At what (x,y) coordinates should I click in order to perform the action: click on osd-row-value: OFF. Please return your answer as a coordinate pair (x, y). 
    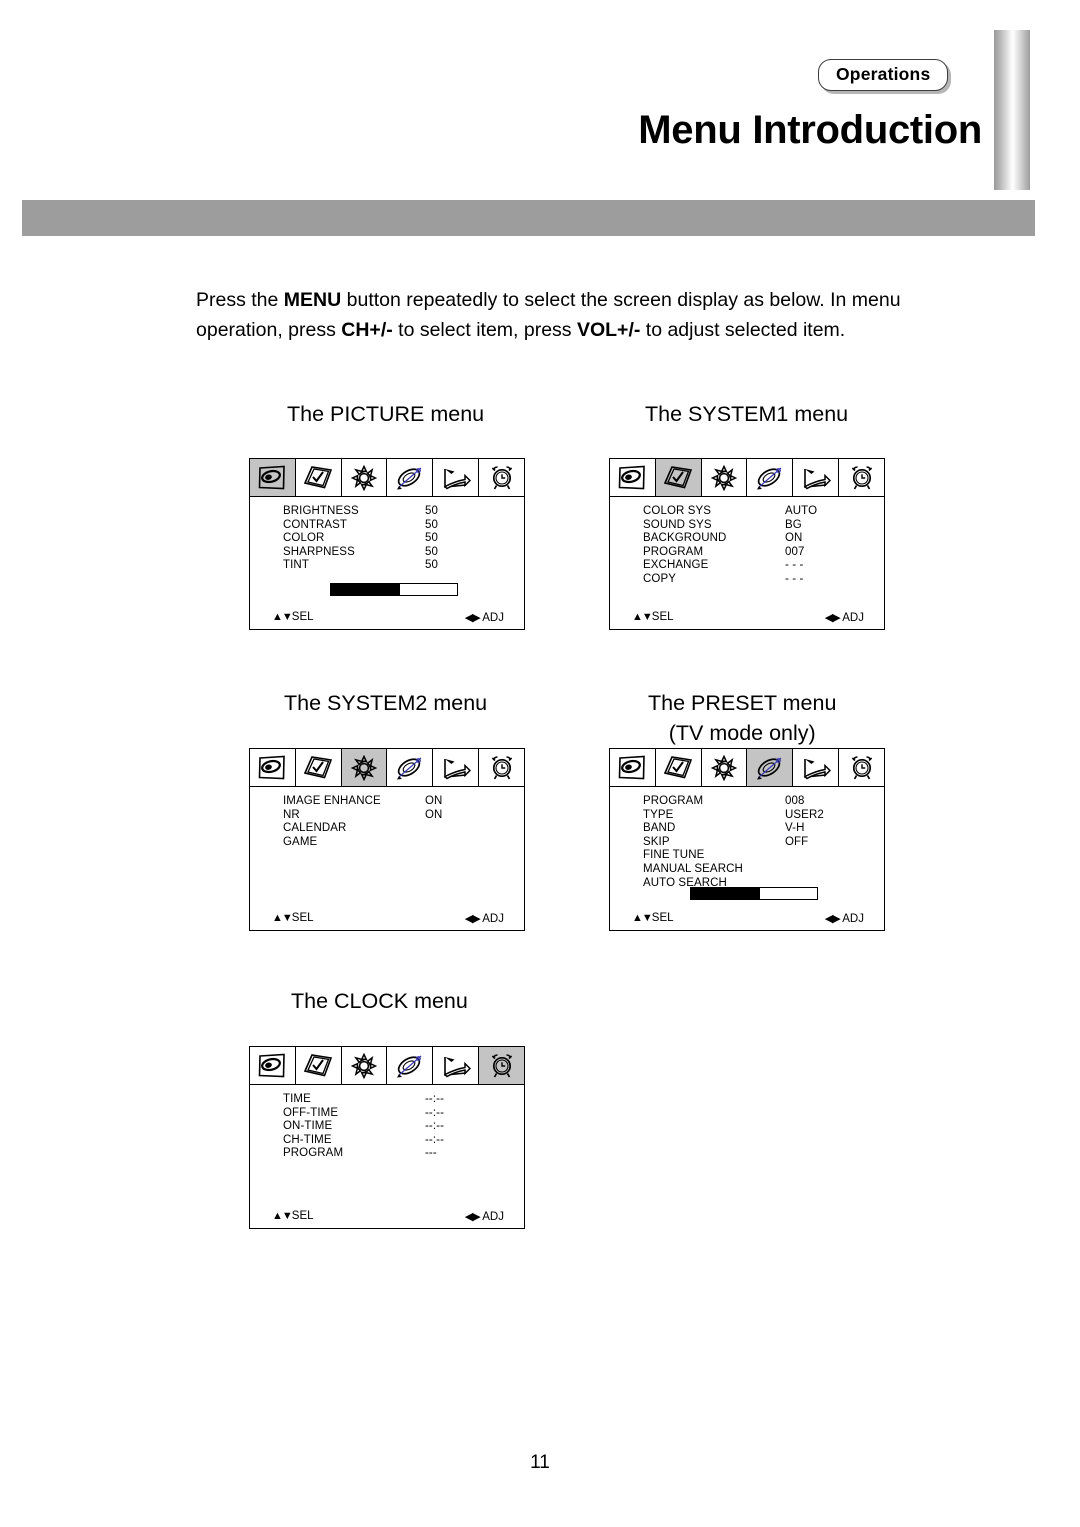
    Looking at the image, I should click on (797, 841).